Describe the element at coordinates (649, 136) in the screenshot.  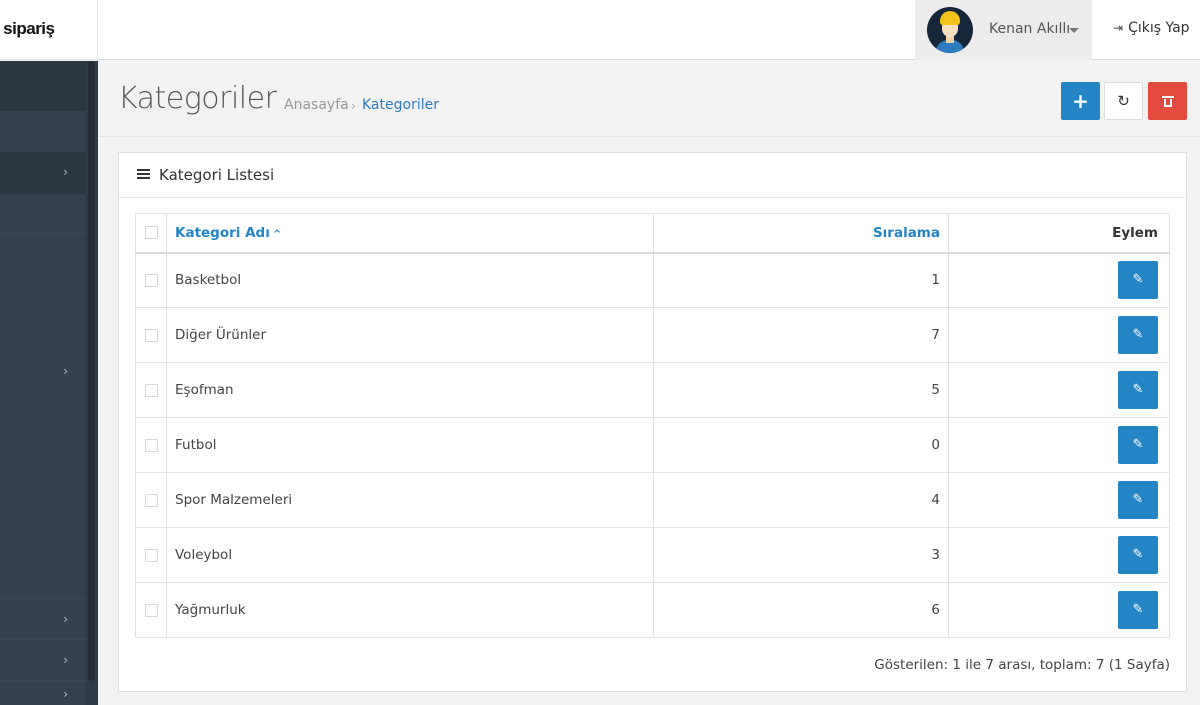
I see `page-head-divider` at that location.